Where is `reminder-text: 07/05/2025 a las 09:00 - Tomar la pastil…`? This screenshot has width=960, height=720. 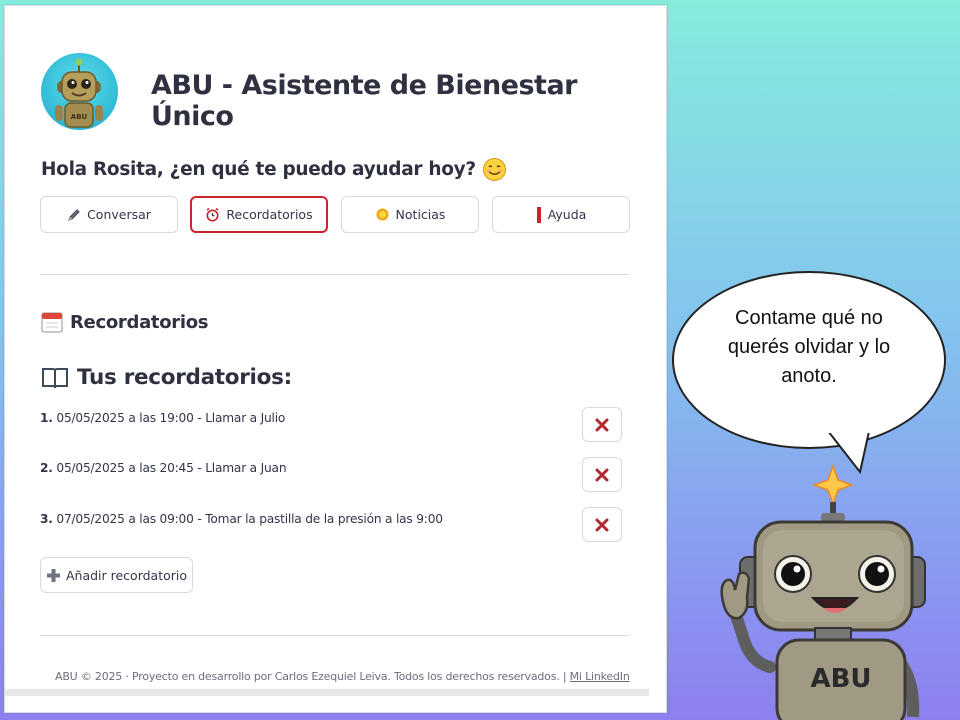
reminder-text: 07/05/2025 a las 09:00 - Tomar la pastil… is located at coordinates (249, 519).